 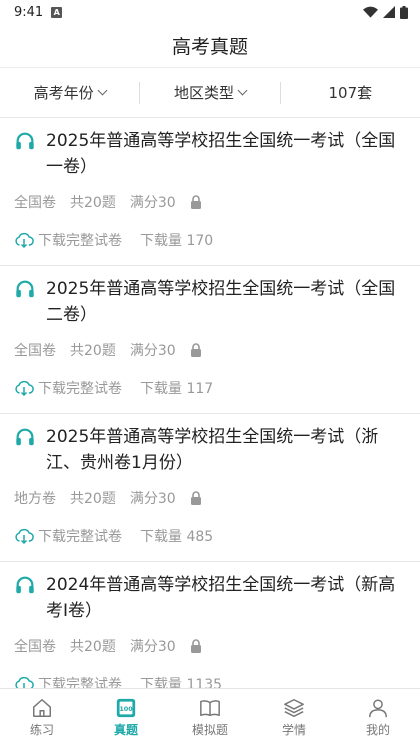 I want to click on paper-title: 2025年普通高等学校招生全国统一考试（浙江、贵州卷1月份）, so click(x=212, y=450).